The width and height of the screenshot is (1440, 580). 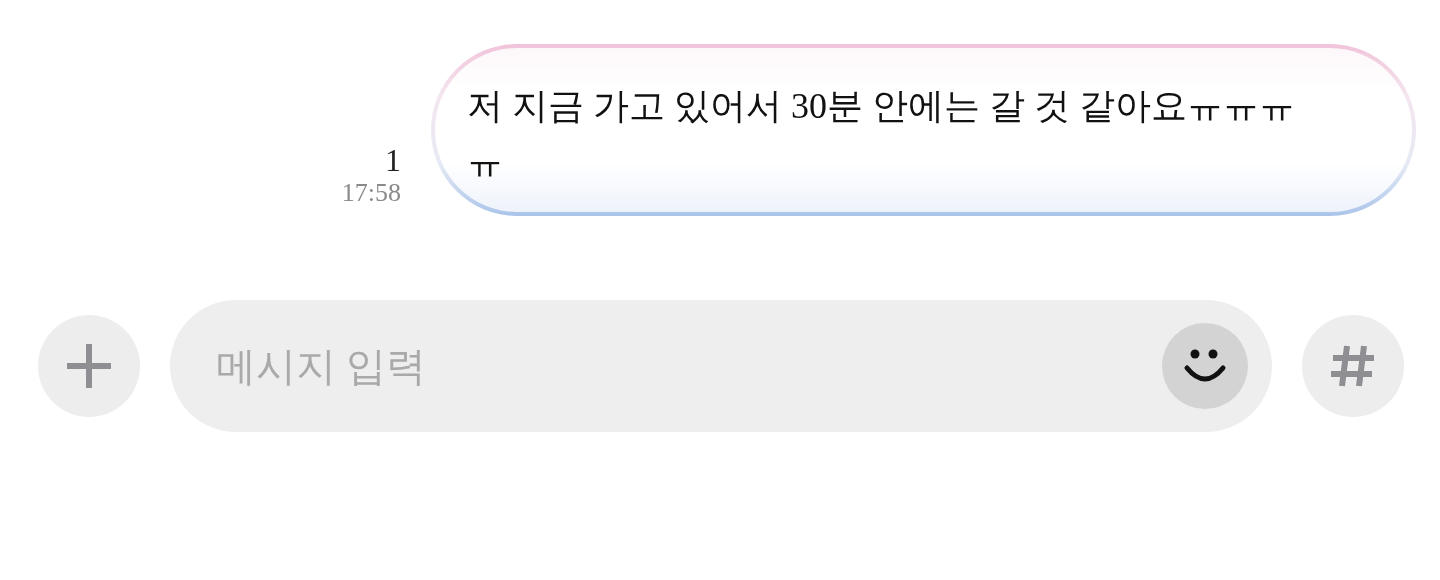 I want to click on message-time: 17:58, so click(x=371, y=193).